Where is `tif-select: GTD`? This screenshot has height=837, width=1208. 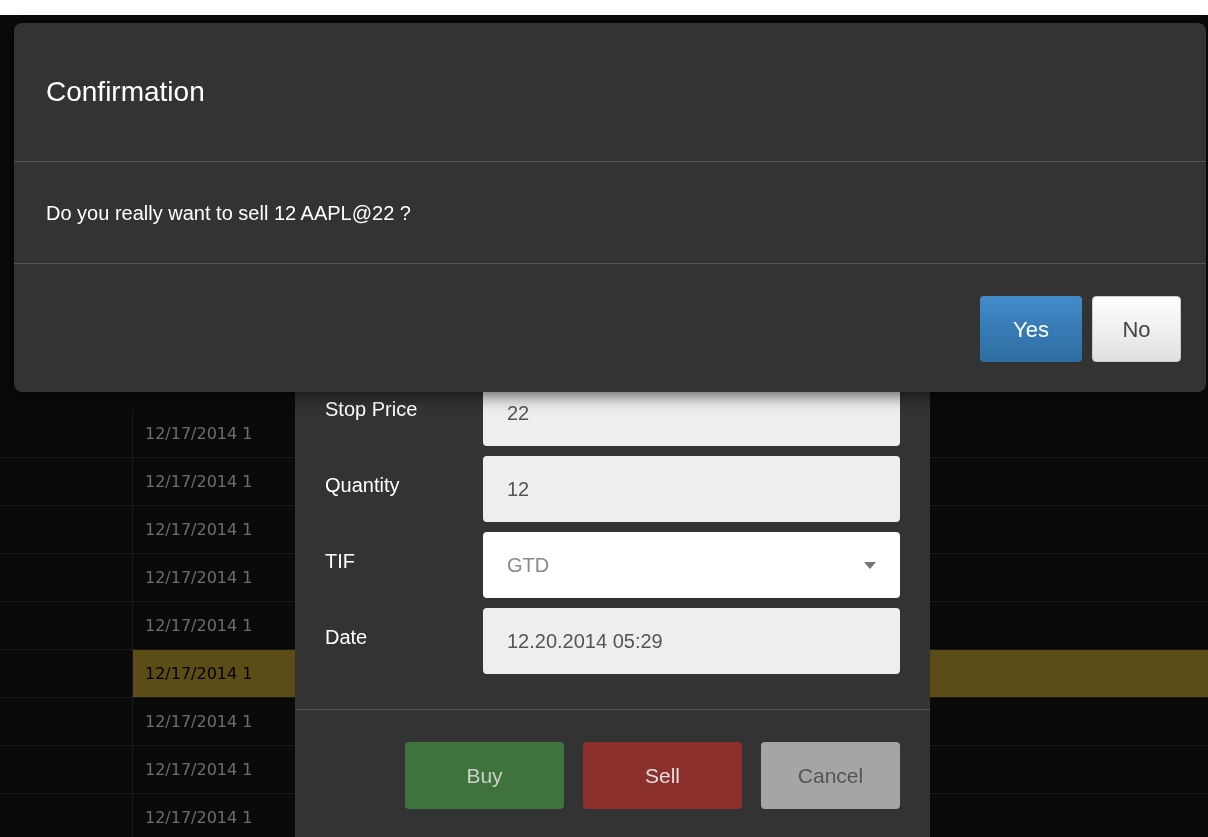 tif-select: GTD is located at coordinates (691, 565).